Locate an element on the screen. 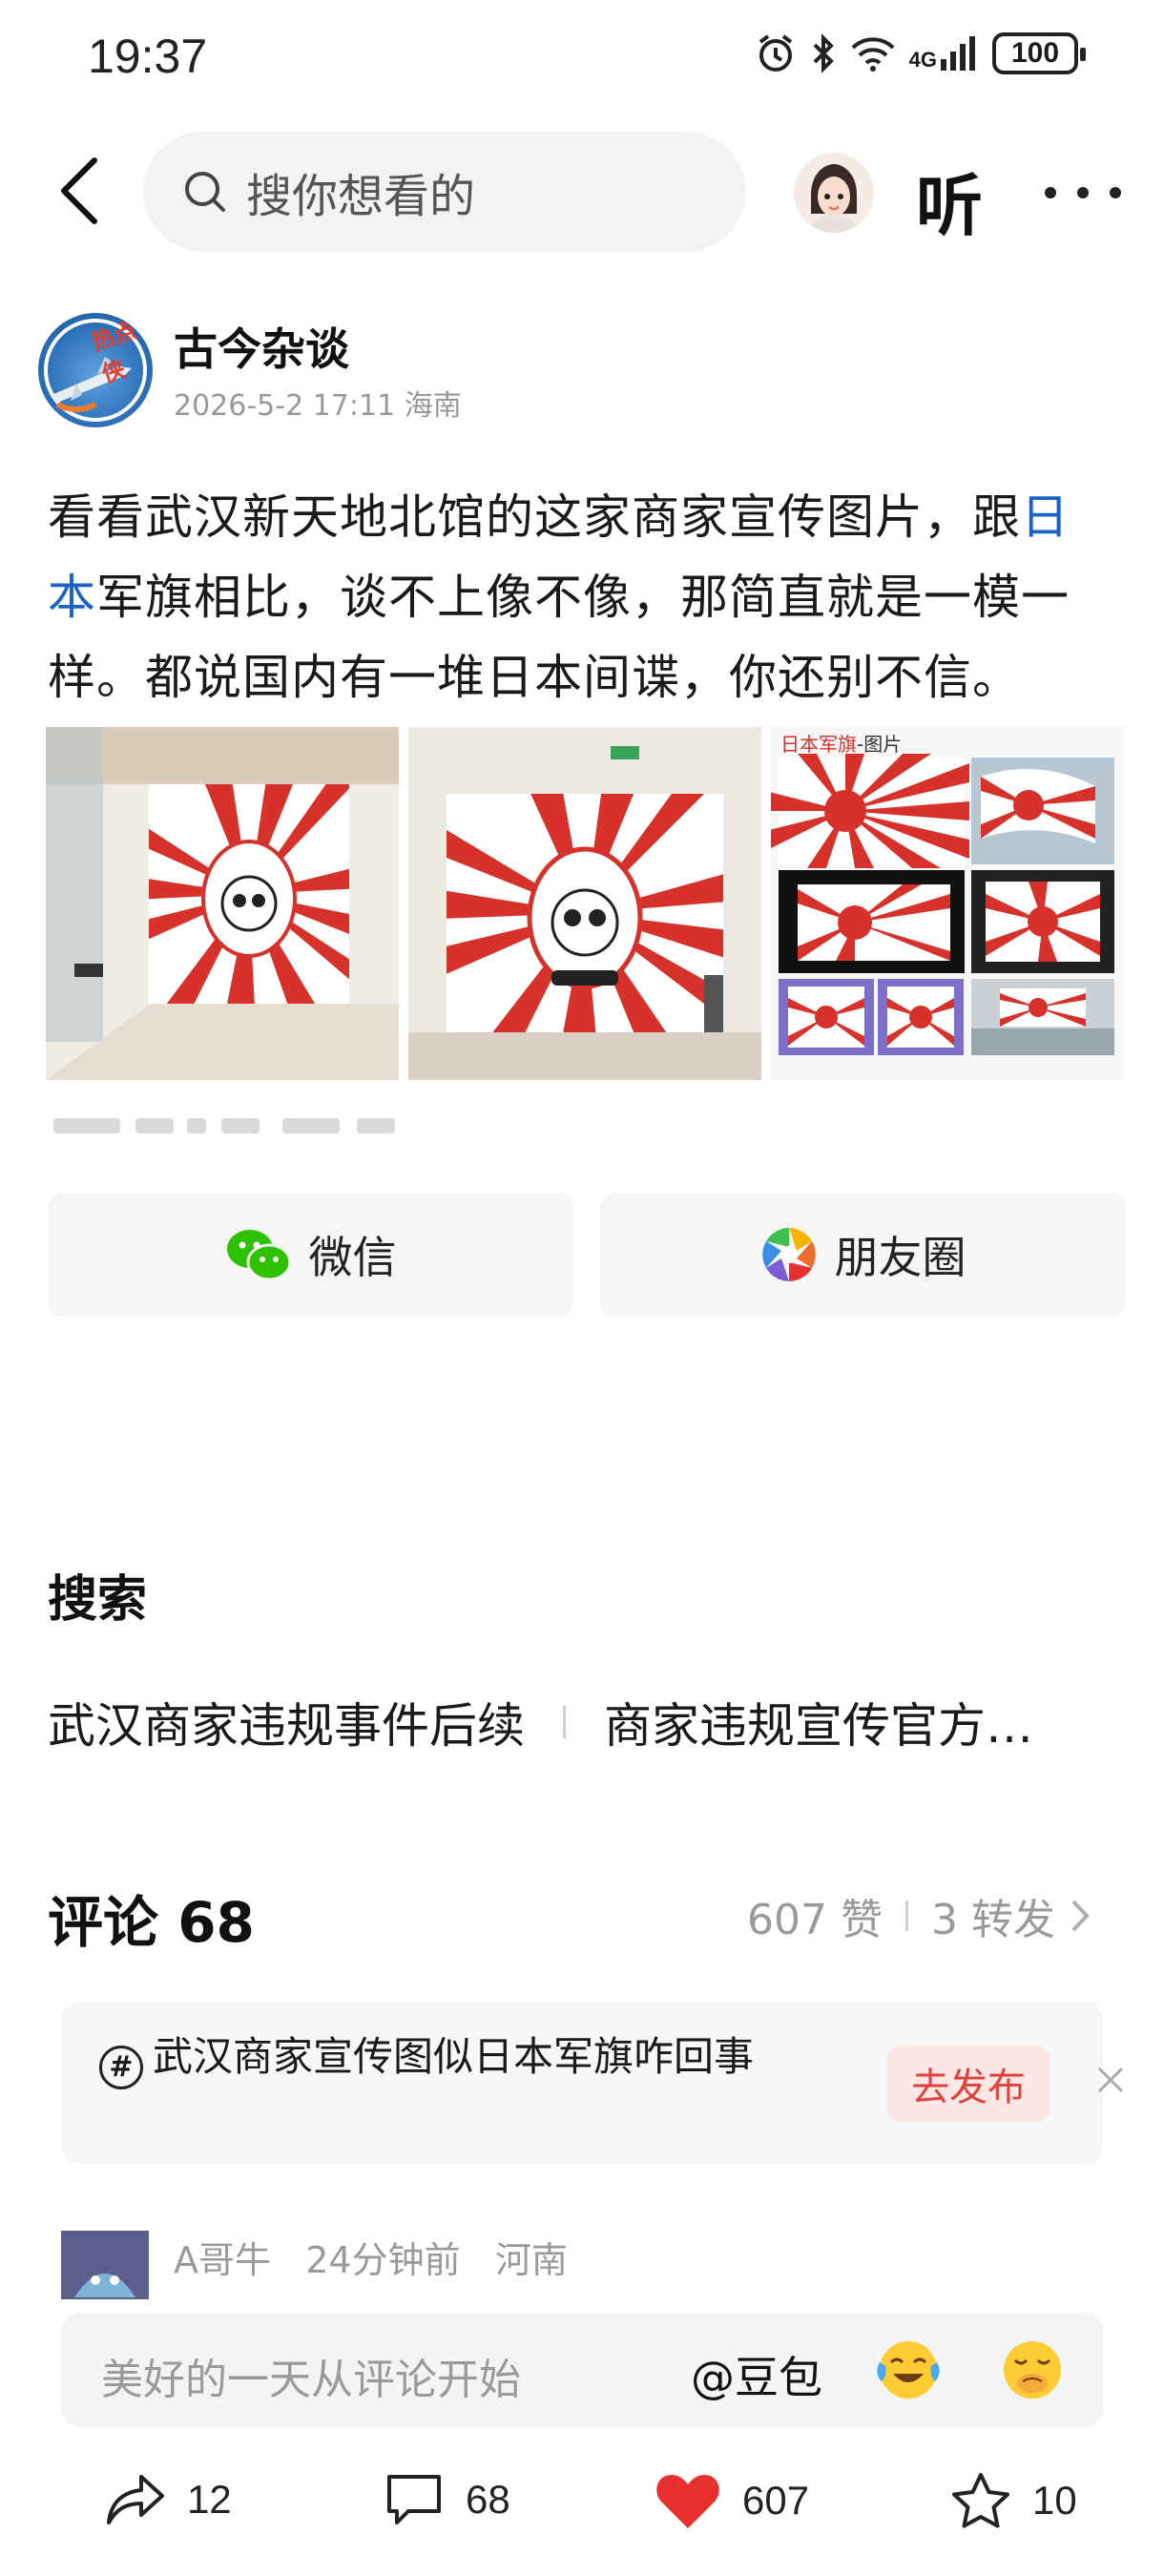  post-text-part2: 军旗相比，谈不上像不像，那简直就是一模一样。都说国内有一堆日本间谍，你还别不信。 is located at coordinates (559, 637).